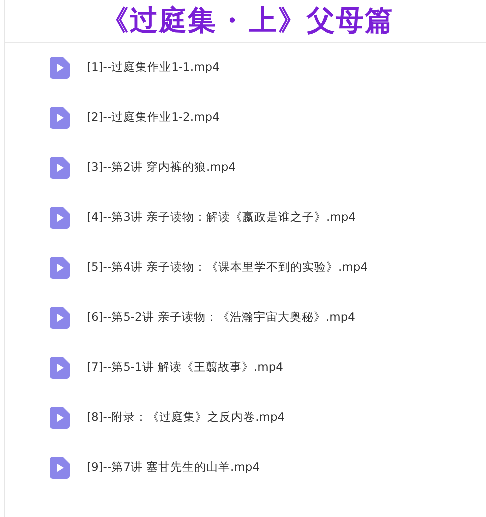 This screenshot has height=517, width=486. Describe the element at coordinates (161, 167) in the screenshot. I see `file-name: [3]--第2讲 穿内裤的狼.mp4` at that location.